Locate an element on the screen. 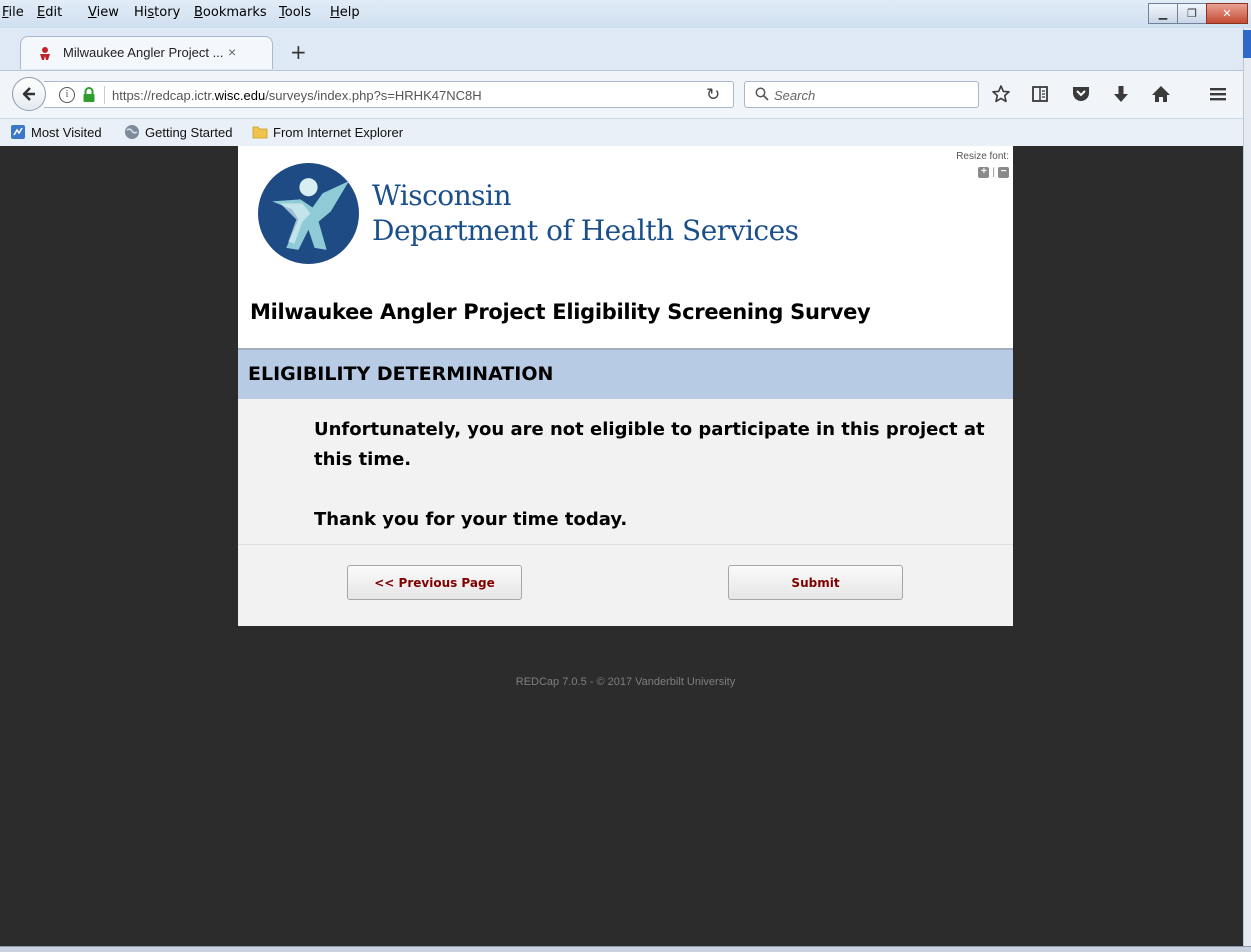 The image size is (1251, 952). section-header-label: ELIGIBILITY DETERMINATION is located at coordinates (401, 374).